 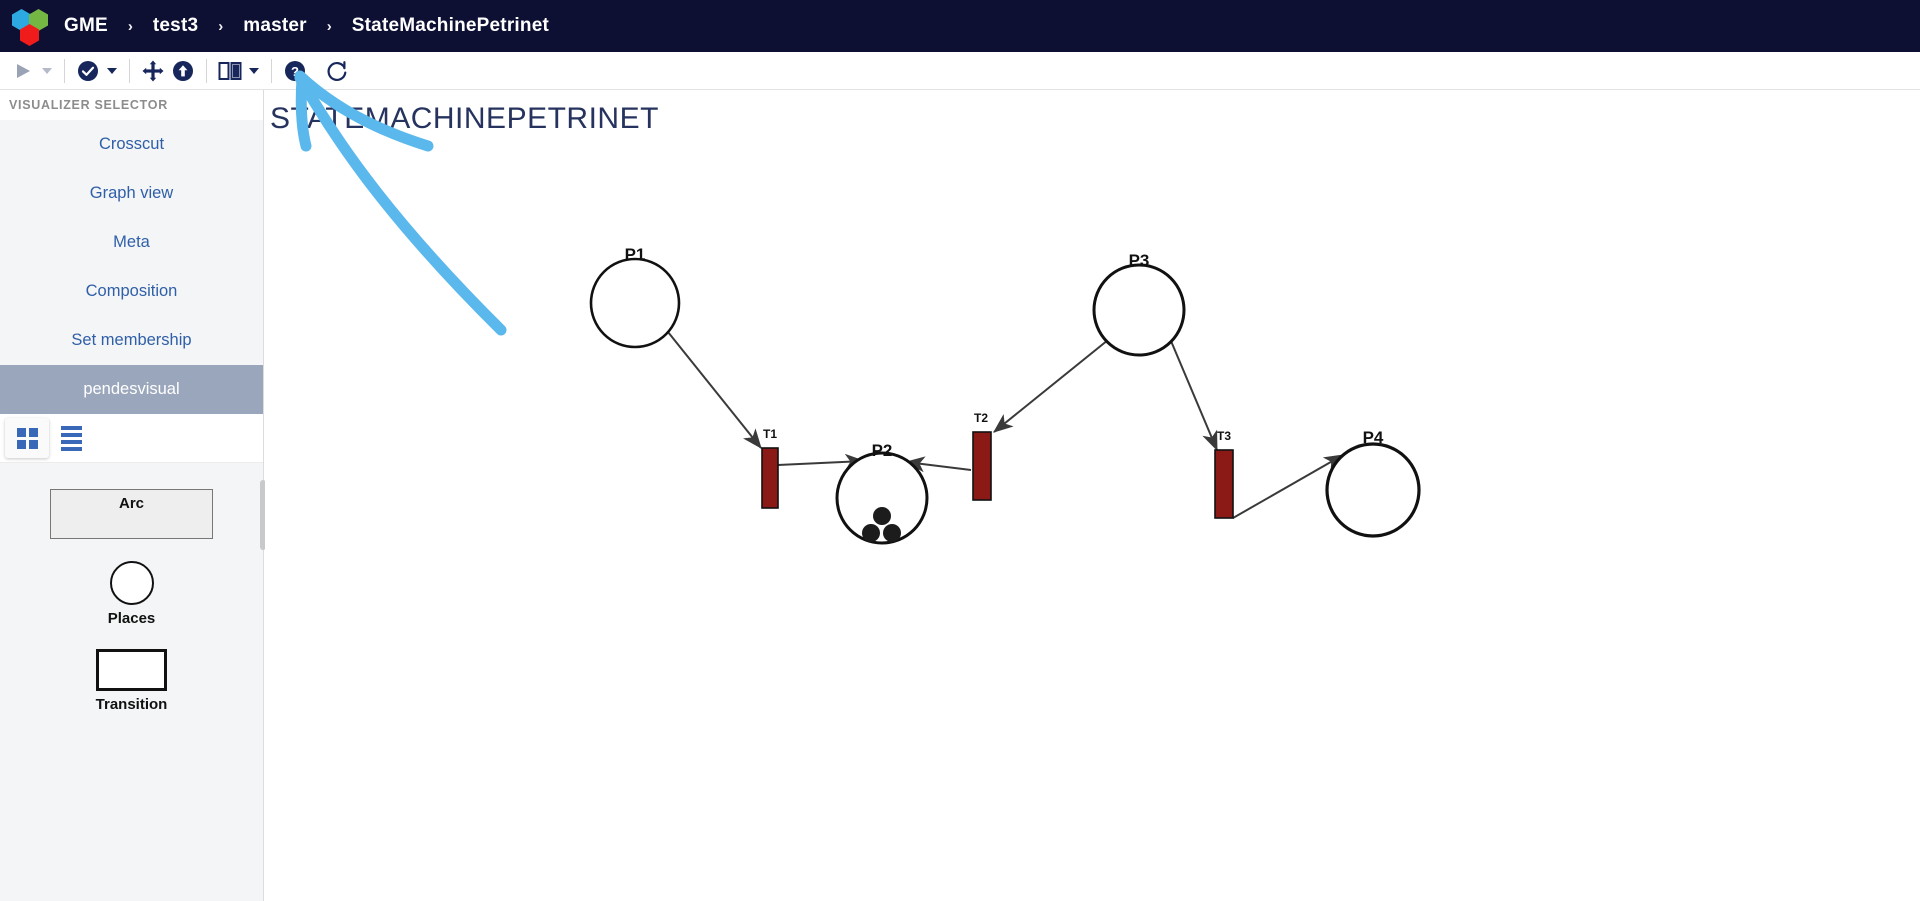 I want to click on breadcrumb-gme: GME, so click(x=86, y=26).